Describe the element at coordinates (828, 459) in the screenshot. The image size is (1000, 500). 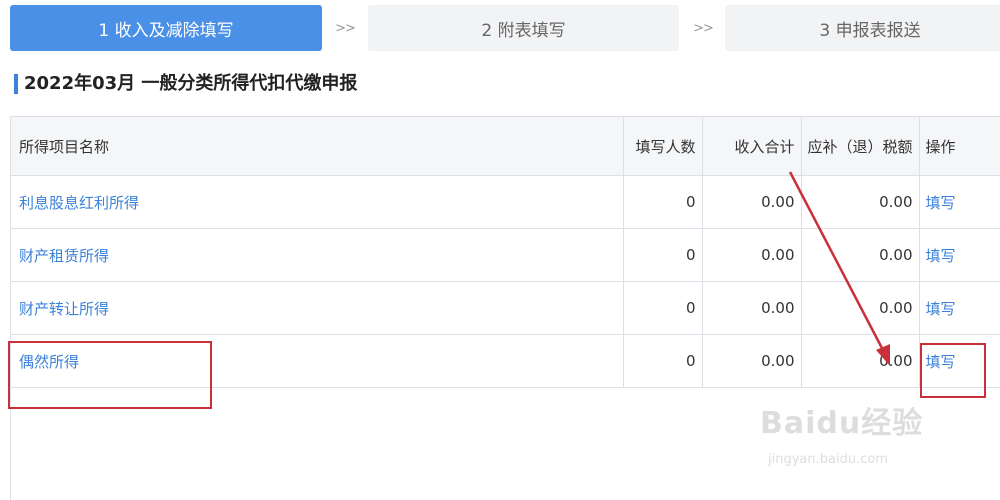
I see `watermark-url: jingyan.baidu.com` at that location.